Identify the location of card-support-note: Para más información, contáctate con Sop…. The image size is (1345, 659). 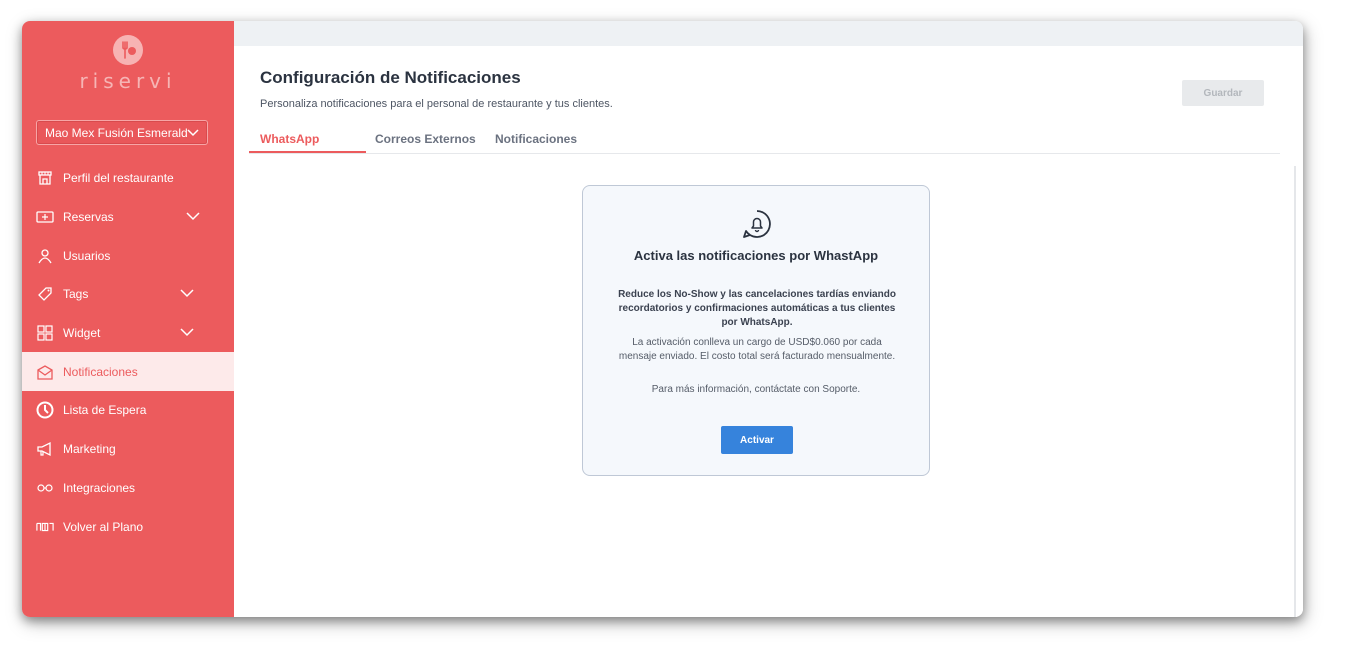
(756, 389).